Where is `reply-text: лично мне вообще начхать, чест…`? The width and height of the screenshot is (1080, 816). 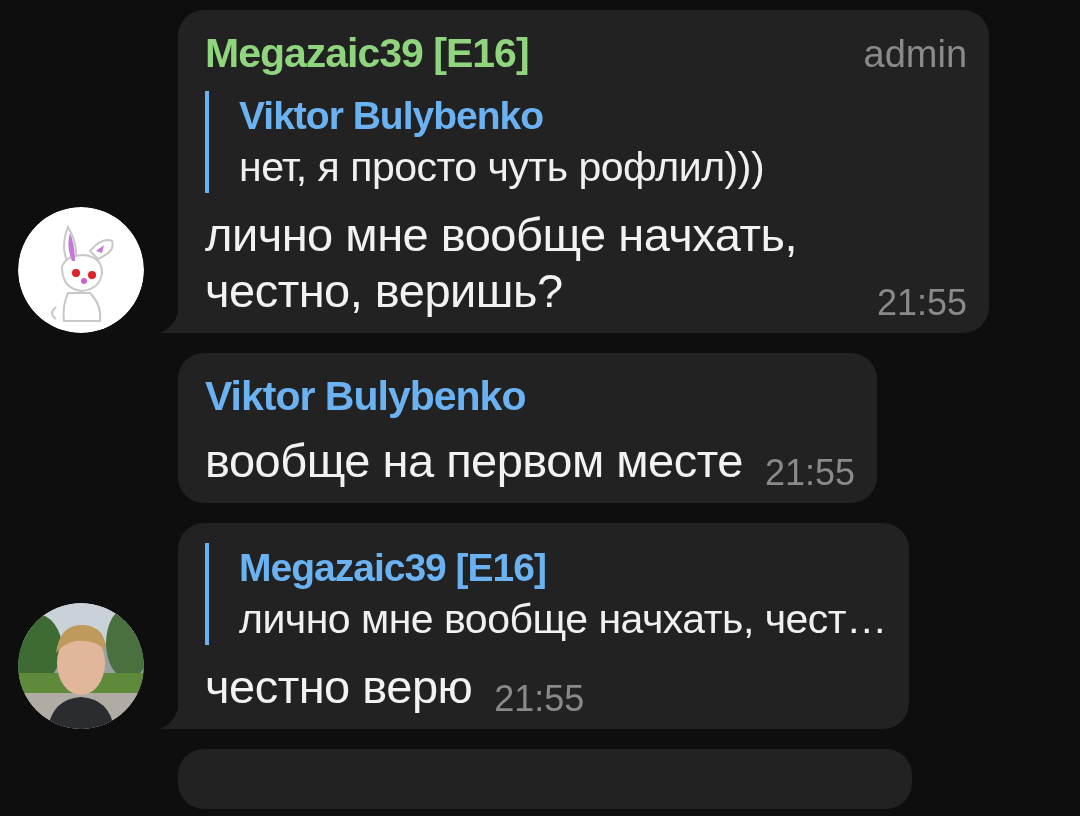 reply-text: лично мне вообще начхать, чест… is located at coordinates (563, 619).